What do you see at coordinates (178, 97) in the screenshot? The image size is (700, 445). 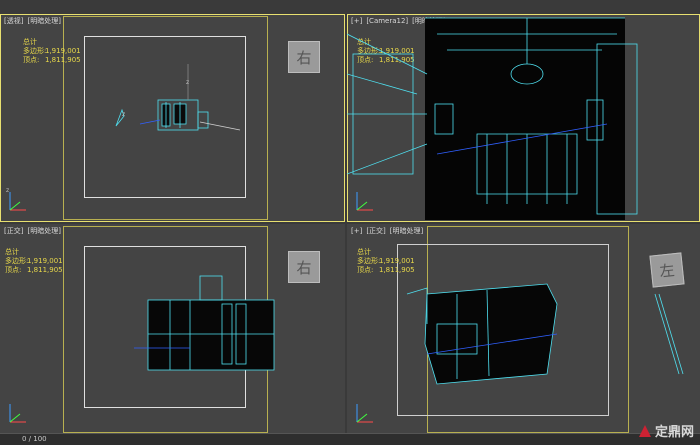 I see `scene-wireframe: z z` at bounding box center [178, 97].